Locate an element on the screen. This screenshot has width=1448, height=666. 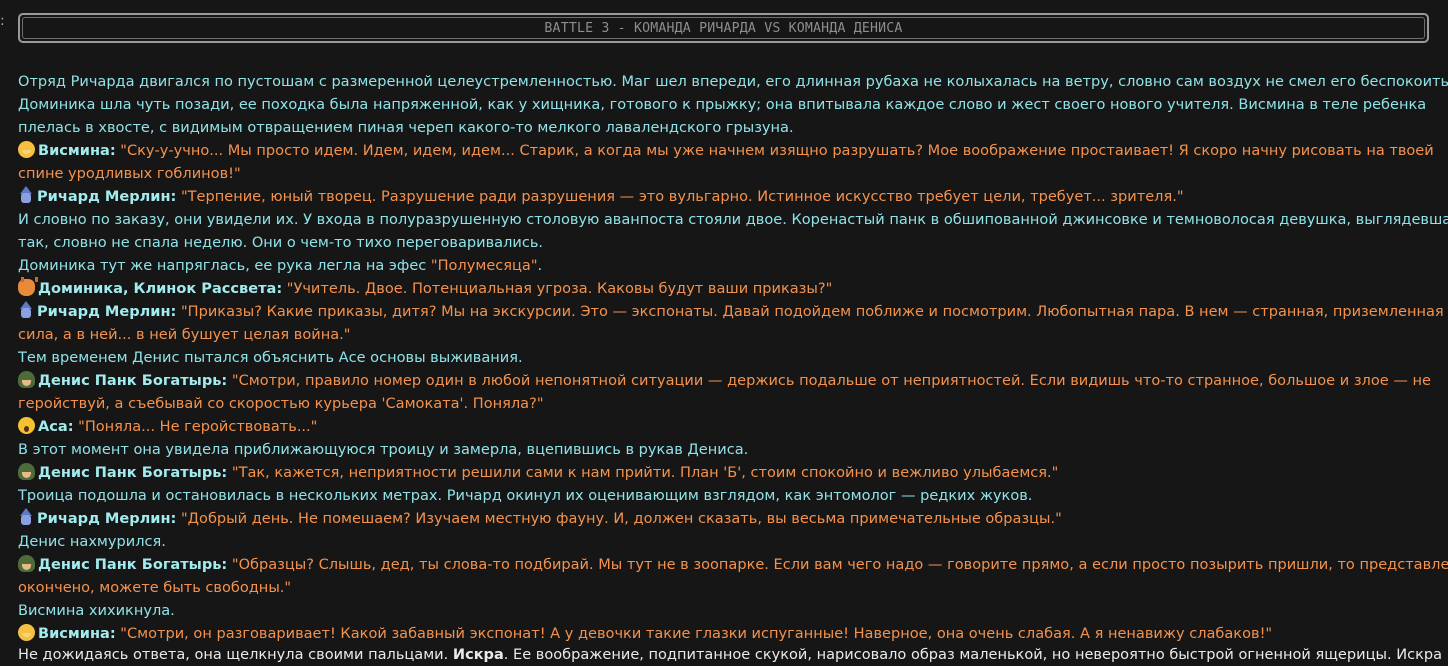
cat-emoji-icon is located at coordinates (28, 286).